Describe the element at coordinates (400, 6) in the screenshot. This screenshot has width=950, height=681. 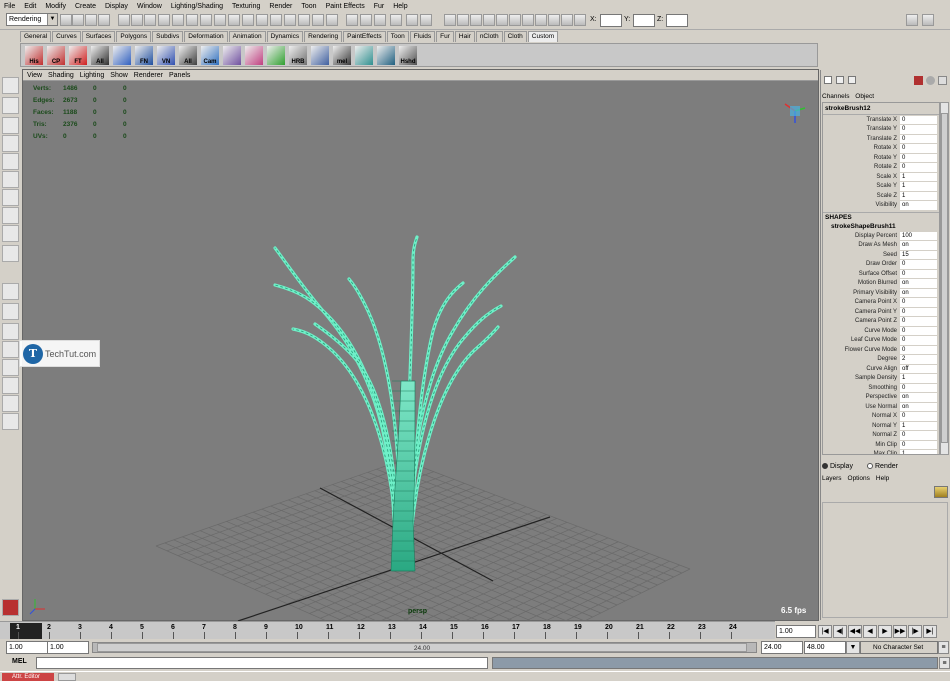
I see `menu-help: Help` at that location.